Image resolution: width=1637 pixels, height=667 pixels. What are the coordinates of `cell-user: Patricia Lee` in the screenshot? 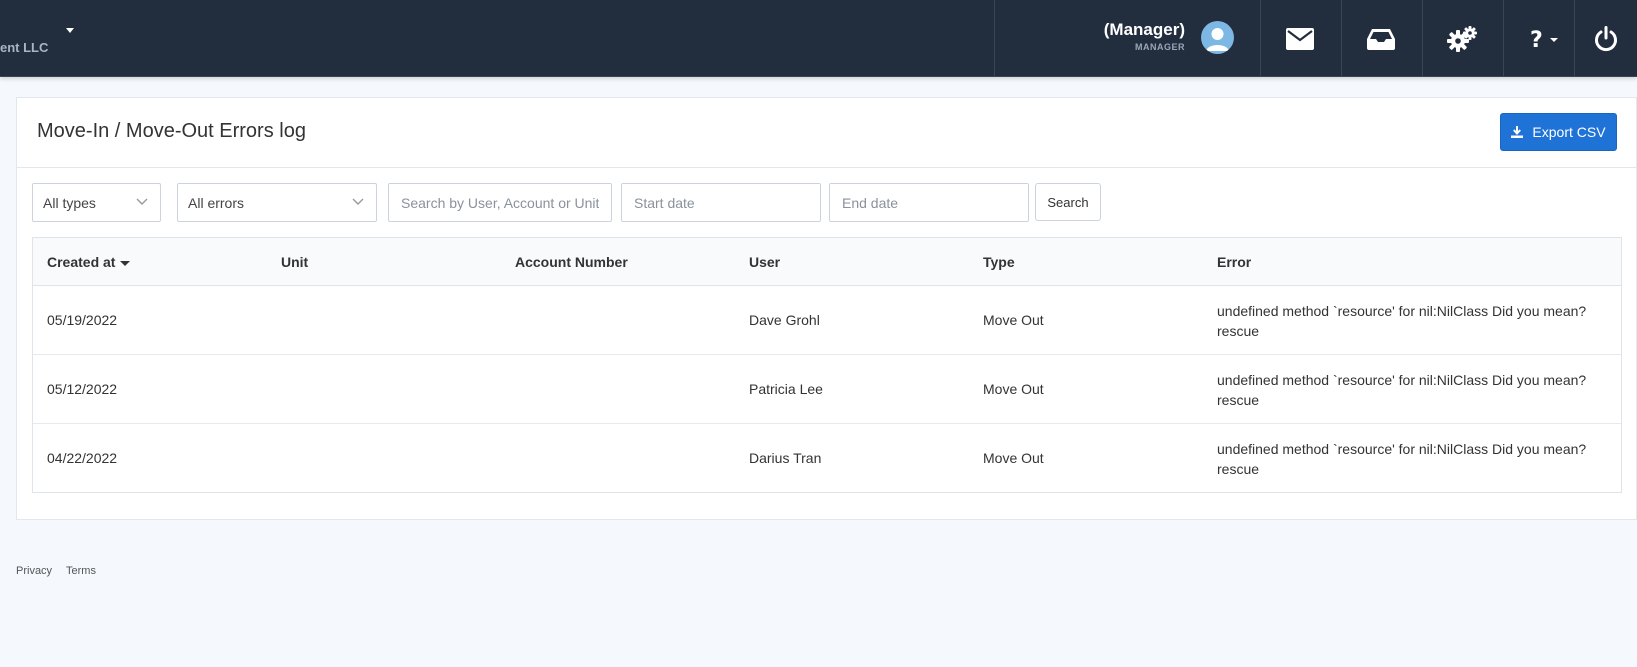 It's located at (786, 389).